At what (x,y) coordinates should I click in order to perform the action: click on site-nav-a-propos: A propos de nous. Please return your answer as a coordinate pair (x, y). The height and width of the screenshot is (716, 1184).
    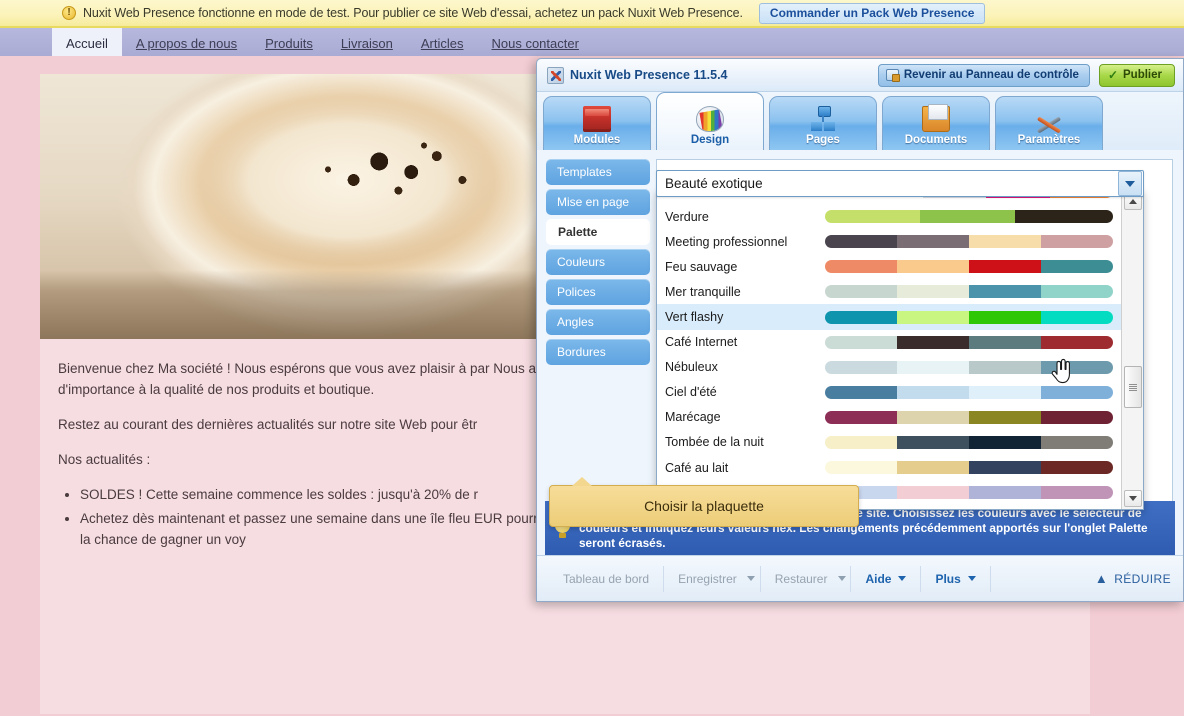
    Looking at the image, I should click on (186, 46).